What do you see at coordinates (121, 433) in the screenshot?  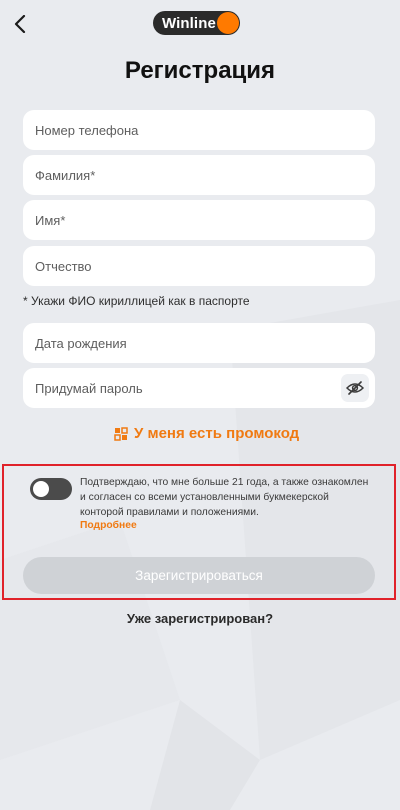 I see `promo-code-icon` at bounding box center [121, 433].